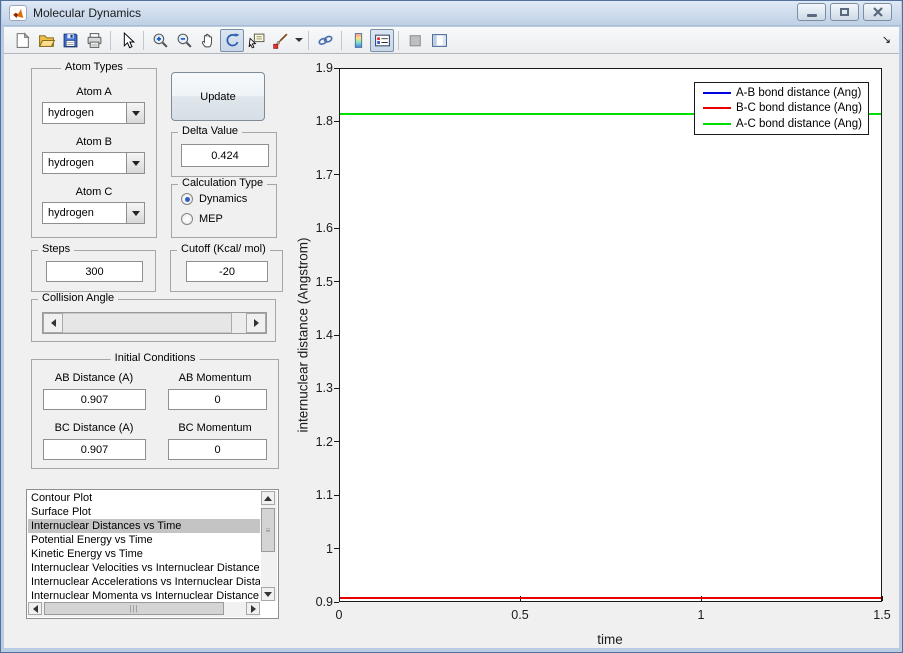  Describe the element at coordinates (208, 40) in the screenshot. I see `pan-button` at that location.